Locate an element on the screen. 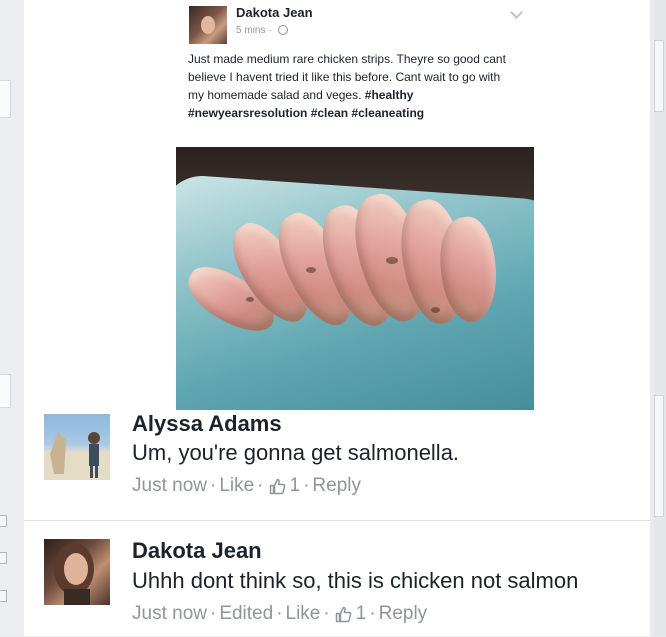  post-author-avatar is located at coordinates (208, 25).